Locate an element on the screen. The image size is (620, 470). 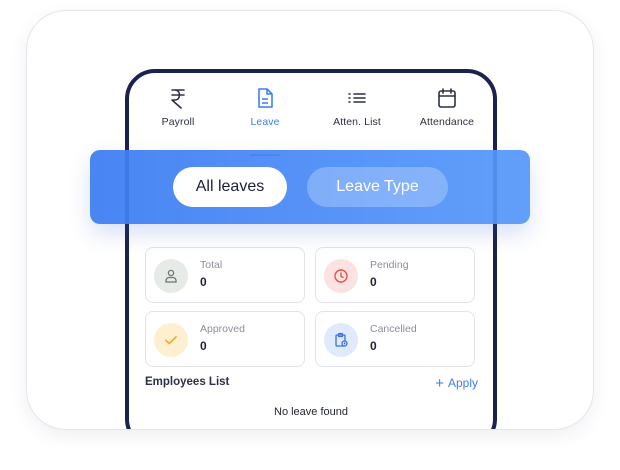
leave-filter-banner: All leaves Leave Type is located at coordinates (310, 187).